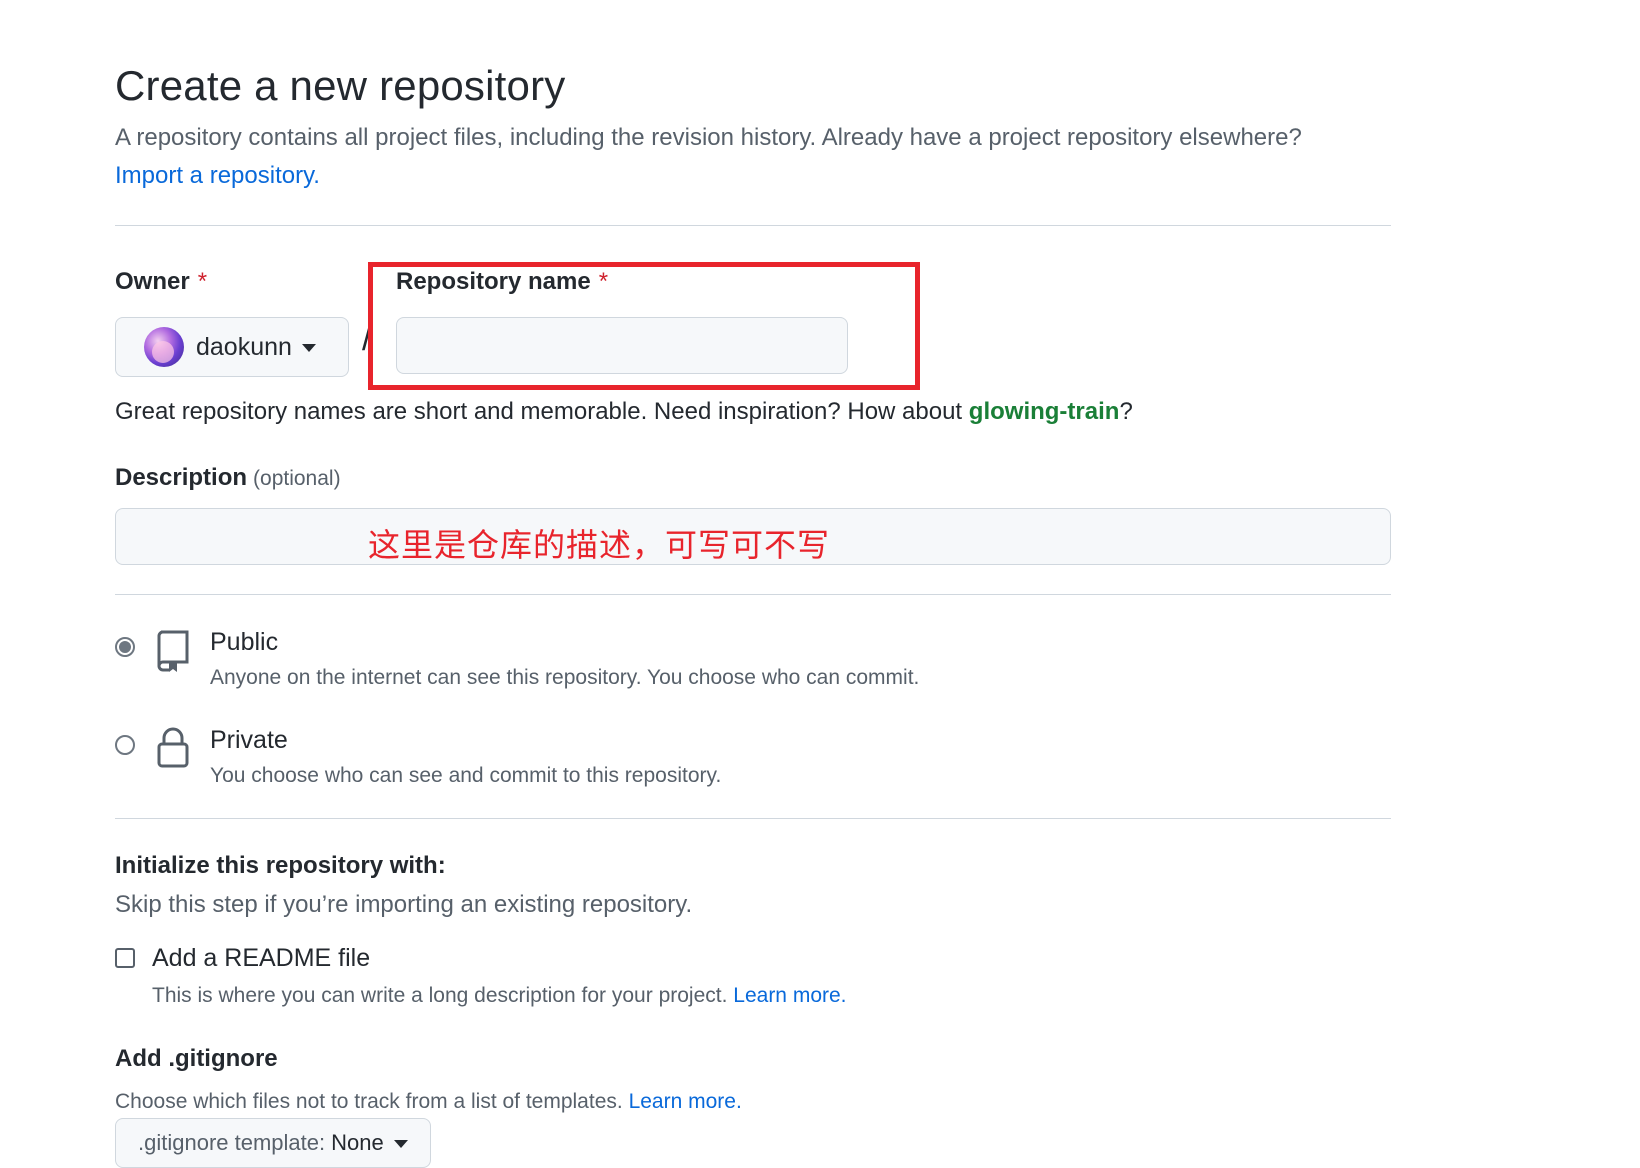  What do you see at coordinates (173, 750) in the screenshot?
I see `lock-icon` at bounding box center [173, 750].